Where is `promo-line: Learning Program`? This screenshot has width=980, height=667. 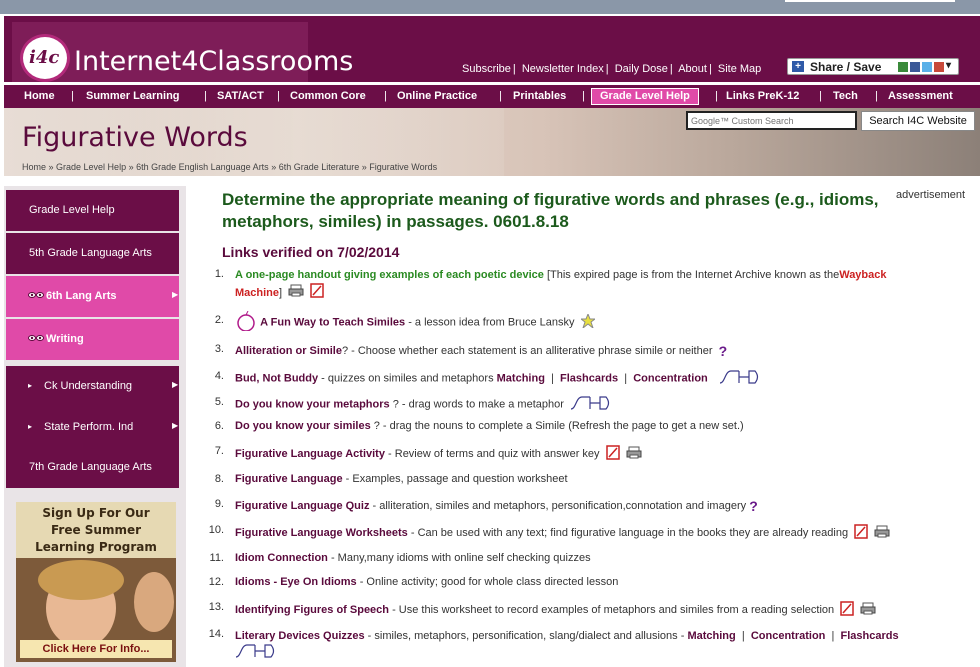 promo-line: Learning Program is located at coordinates (96, 547).